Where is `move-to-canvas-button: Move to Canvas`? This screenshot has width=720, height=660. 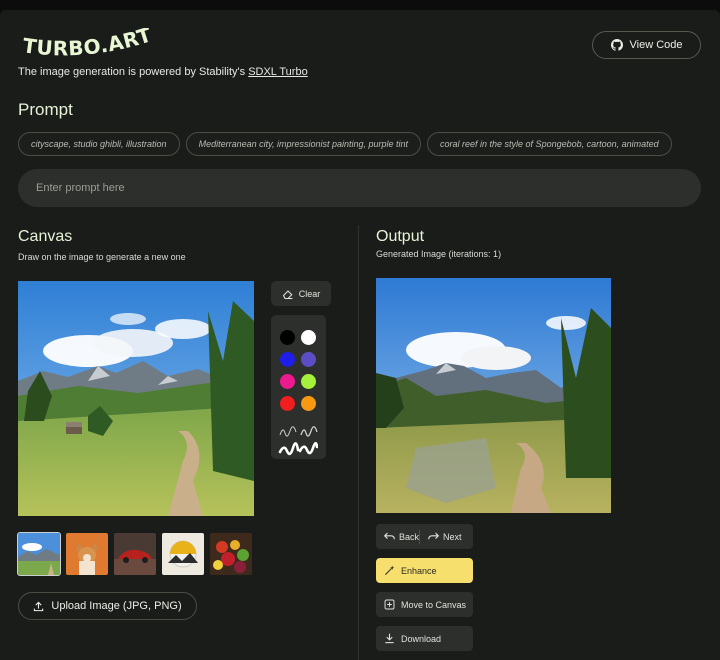
move-to-canvas-button: Move to Canvas is located at coordinates (424, 604).